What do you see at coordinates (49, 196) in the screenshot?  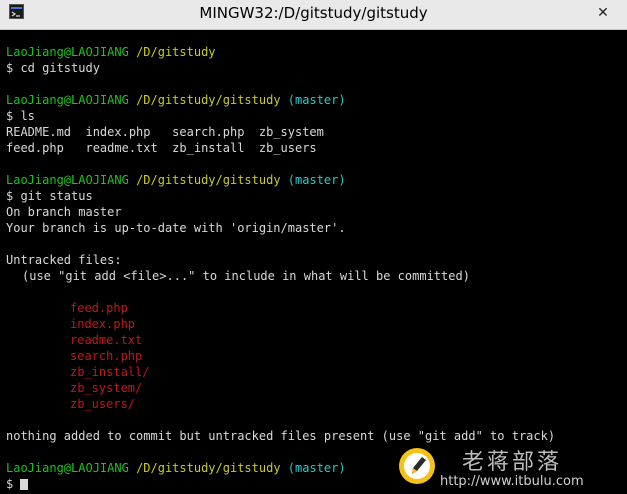 I see `command-line: $ git status` at bounding box center [49, 196].